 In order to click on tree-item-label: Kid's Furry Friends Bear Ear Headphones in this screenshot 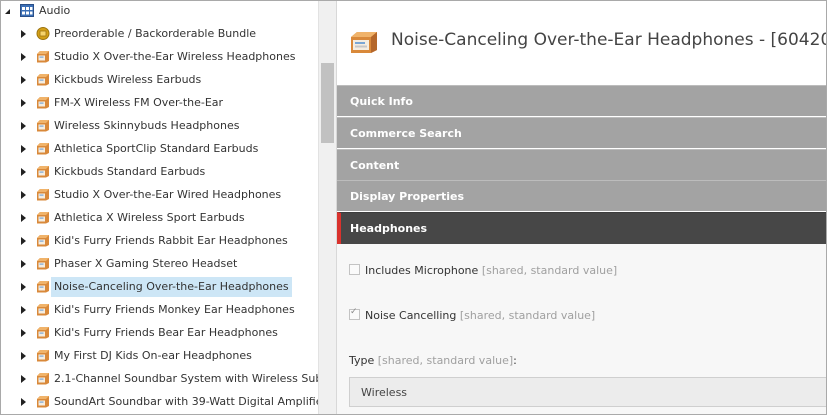, I will do `click(166, 332)`.